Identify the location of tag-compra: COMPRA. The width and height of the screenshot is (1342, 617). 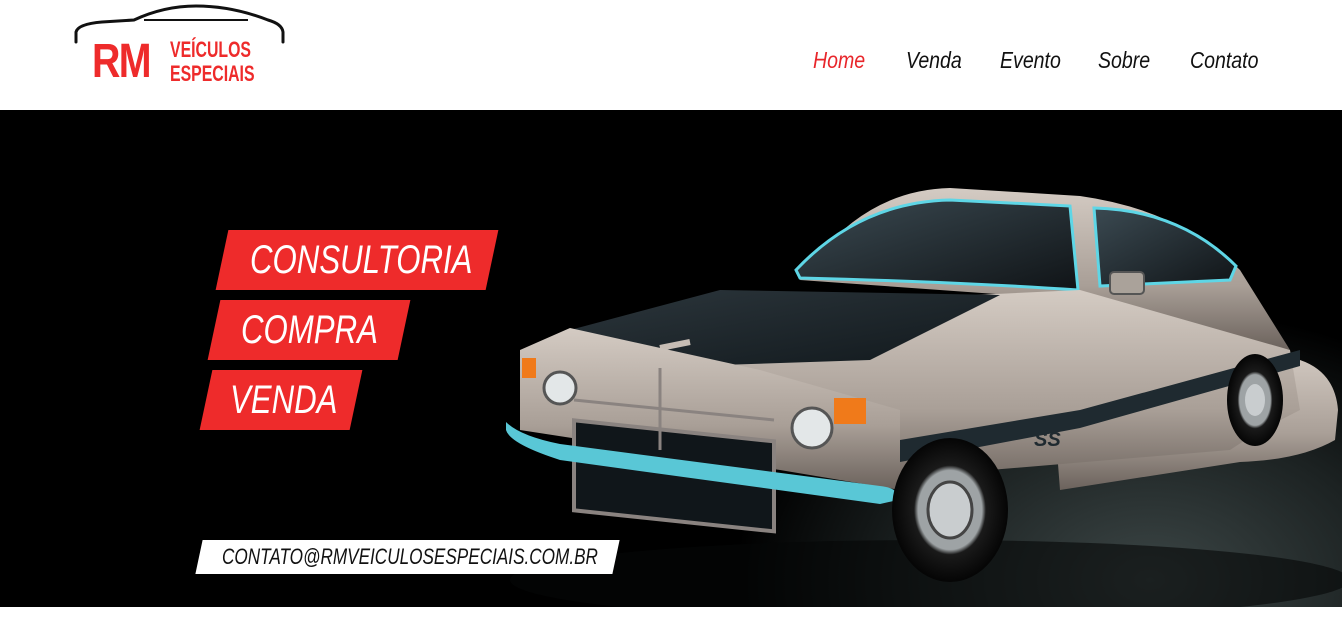
(309, 330).